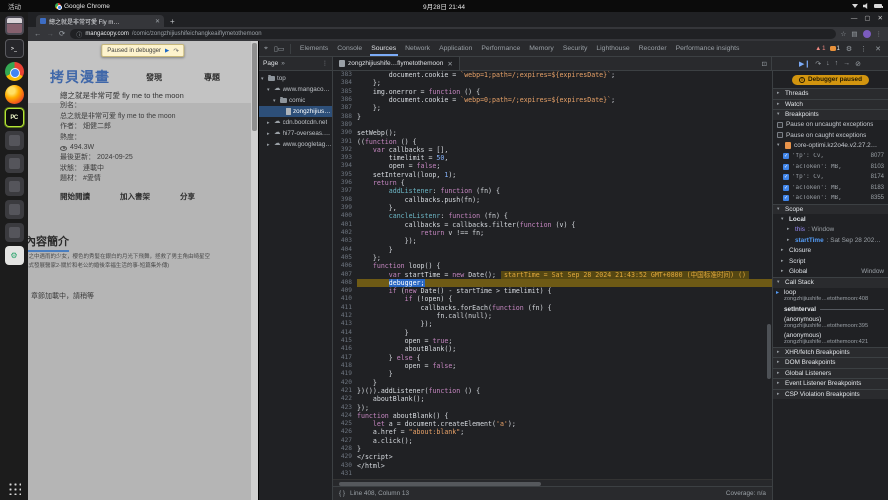  What do you see at coordinates (295, 122) in the screenshot?
I see `file-tree-item: ▸ ☁ cdn.bootcdn.net` at bounding box center [295, 122].